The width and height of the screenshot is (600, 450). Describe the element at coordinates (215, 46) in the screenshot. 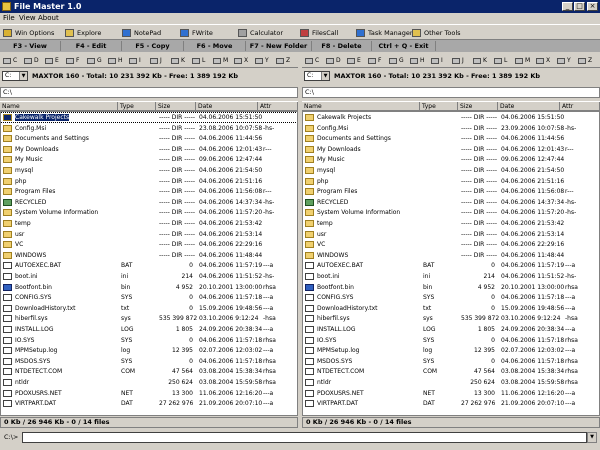

I see `f6-move-button: F6 - Move` at that location.